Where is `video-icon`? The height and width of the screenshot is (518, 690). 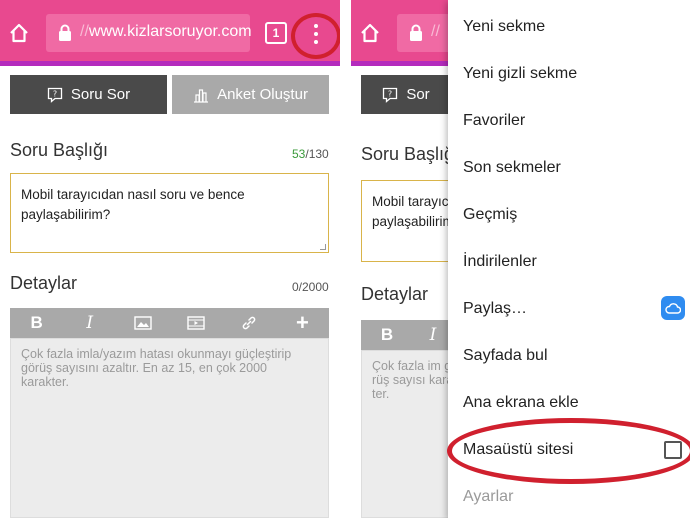 video-icon is located at coordinates (196, 323).